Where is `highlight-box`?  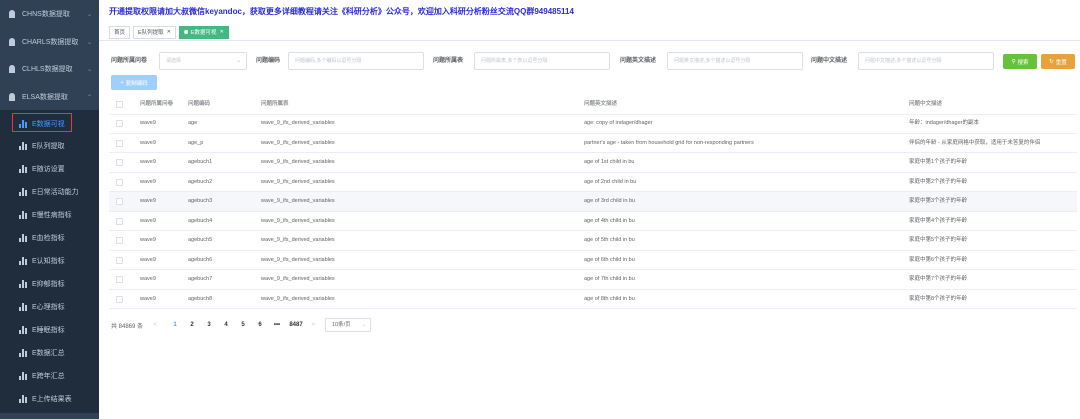
highlight-box is located at coordinates (42, 122).